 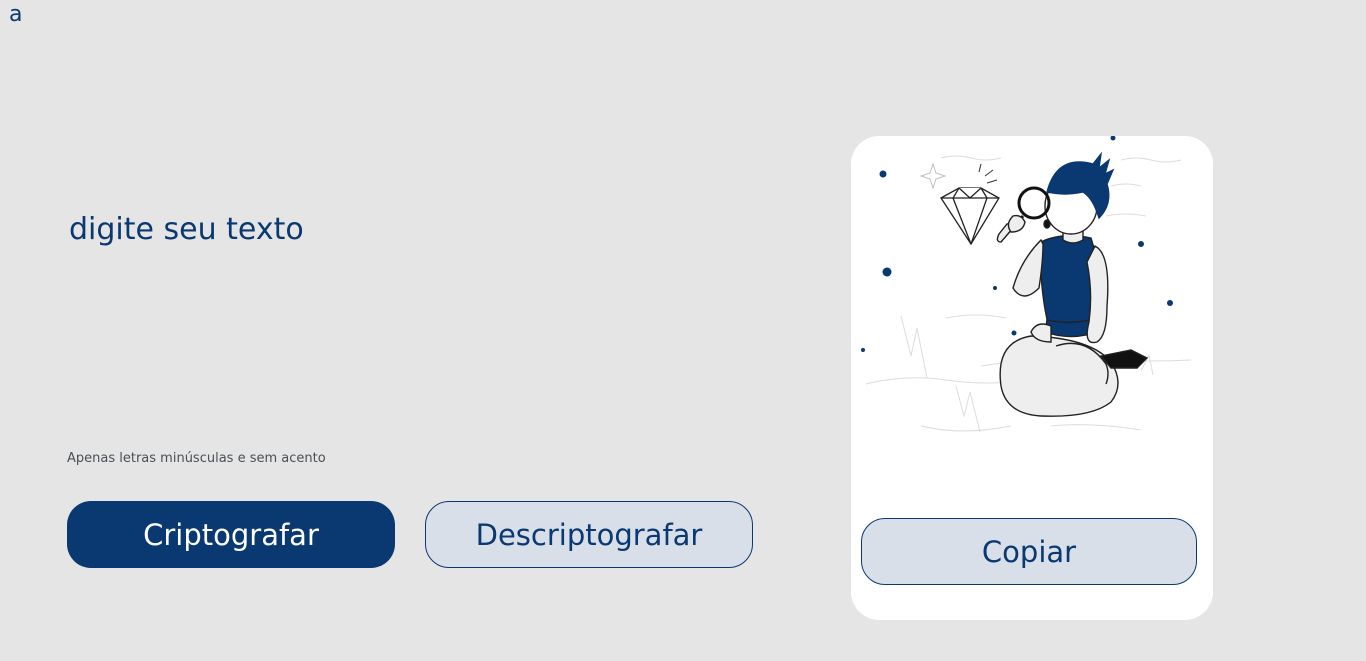 I want to click on input-hint: Apenas letras minúsculas e sem acento, so click(x=196, y=458).